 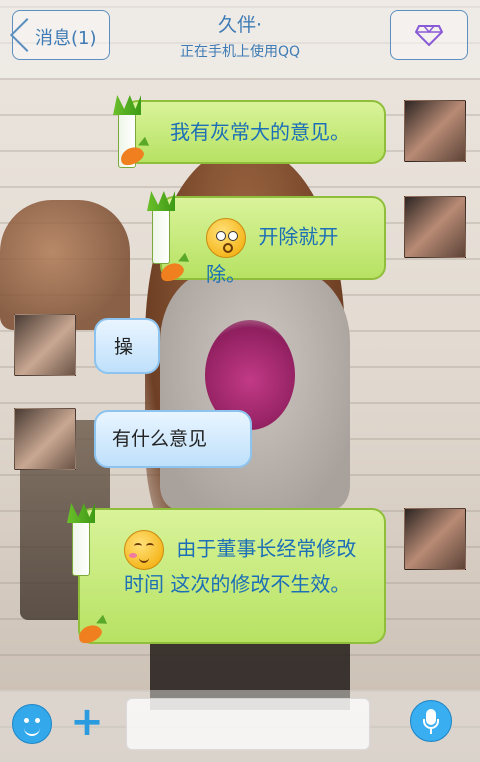 I want to click on chat-title: 久伴· 正在手机上使用QQ, so click(x=240, y=35).